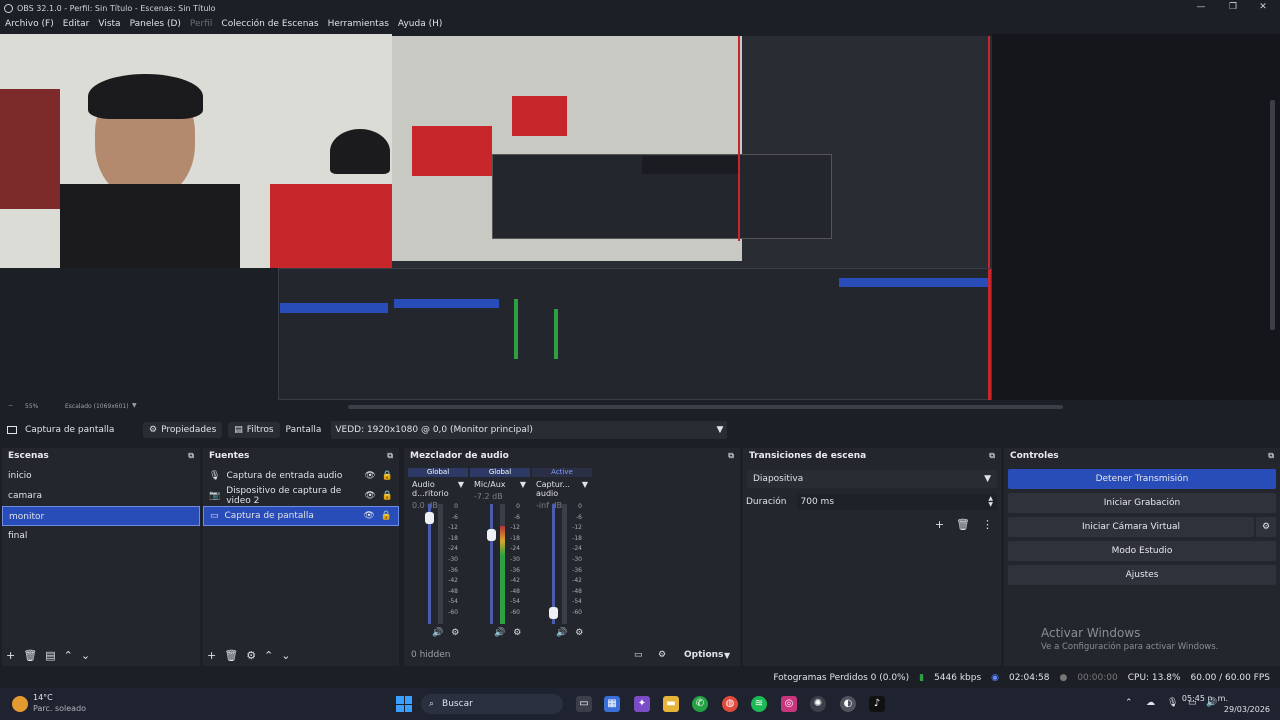  I want to click on filter-icon: ▤, so click(50, 655).